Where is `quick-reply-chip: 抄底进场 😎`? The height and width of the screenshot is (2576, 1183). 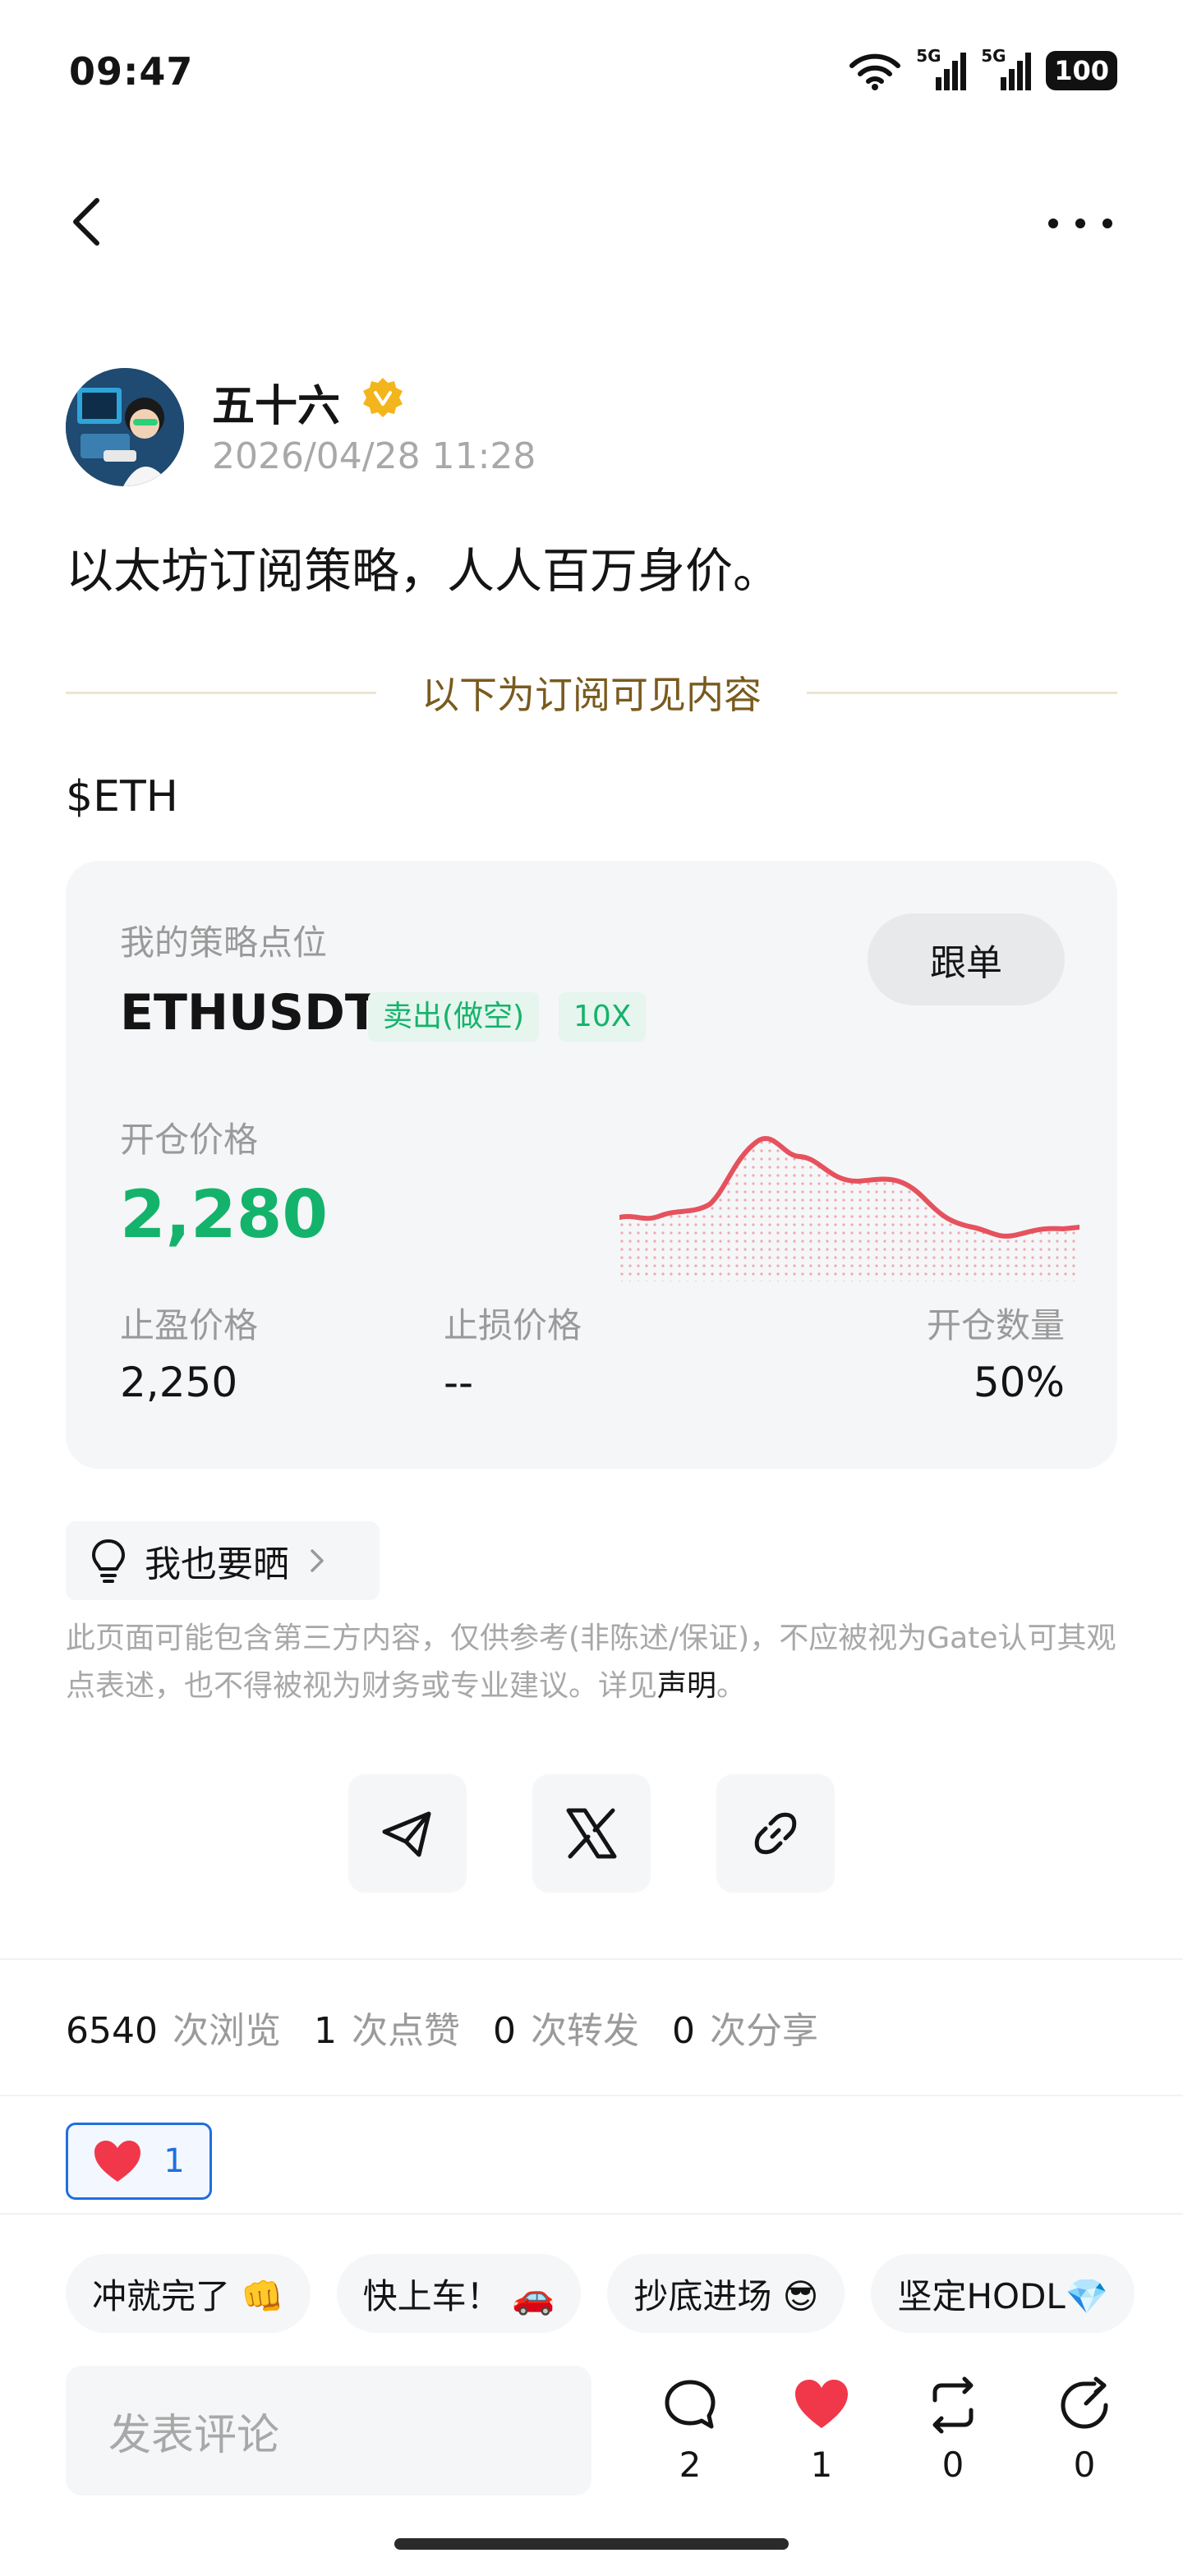 quick-reply-chip: 抄底进场 😎 is located at coordinates (726, 2293).